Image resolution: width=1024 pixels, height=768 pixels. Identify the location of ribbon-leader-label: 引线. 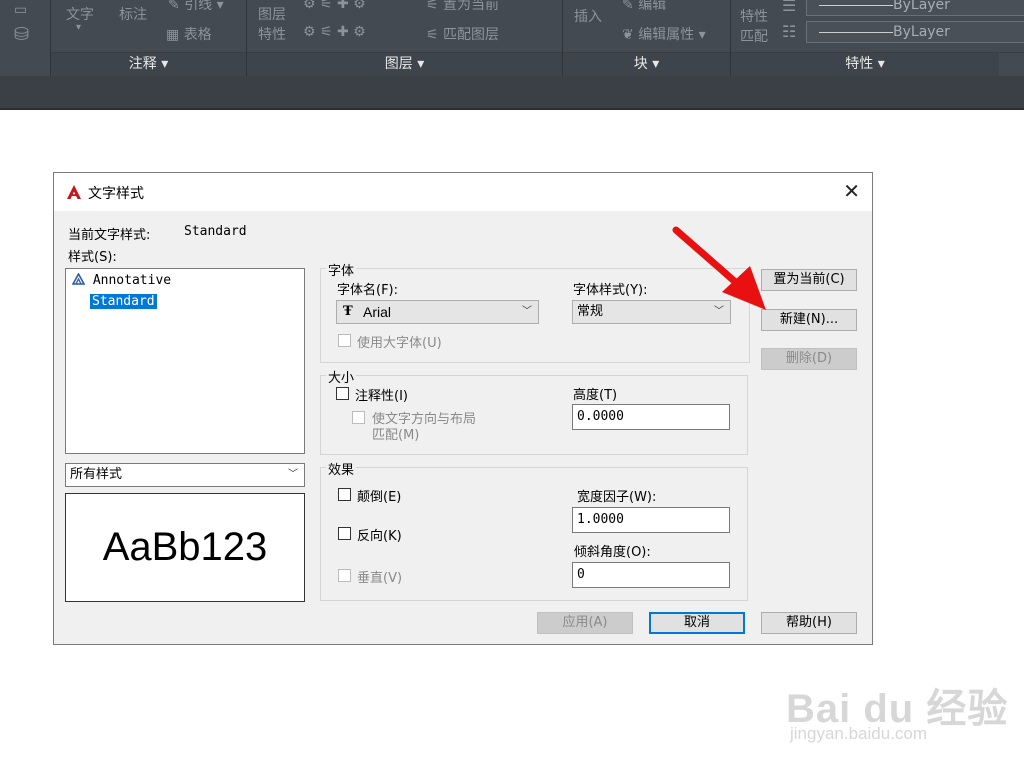
(198, 6).